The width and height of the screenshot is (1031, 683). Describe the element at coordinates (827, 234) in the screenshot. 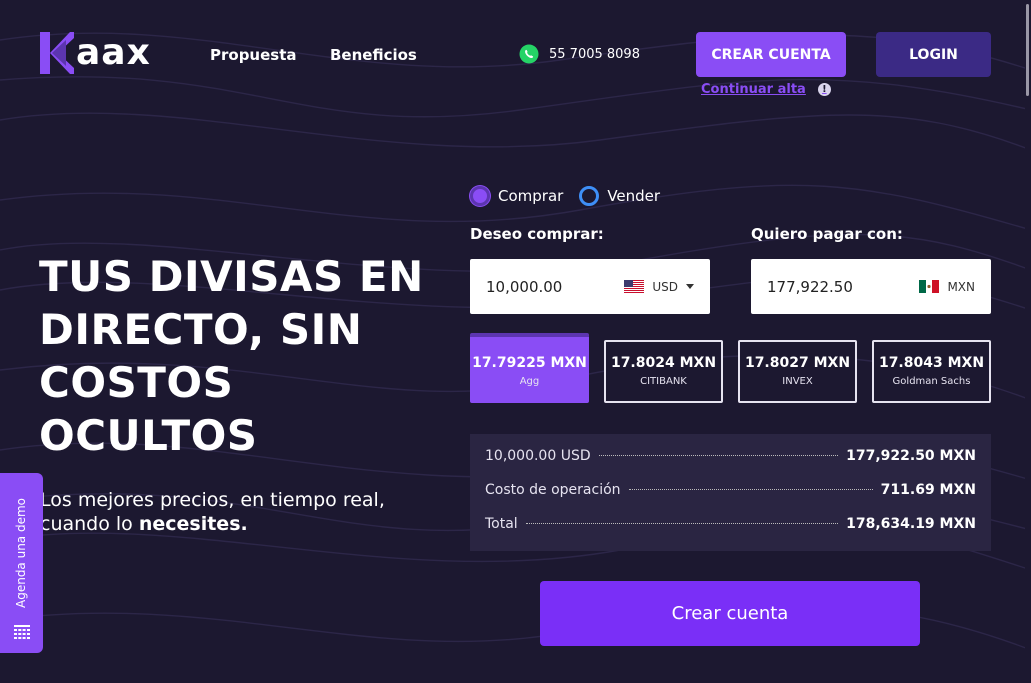

I see `pay-amount-label: Quiero pagar con:` at that location.